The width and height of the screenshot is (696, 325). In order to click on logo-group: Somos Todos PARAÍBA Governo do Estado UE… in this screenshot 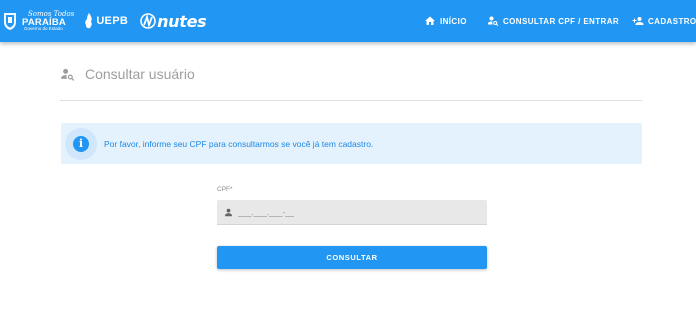, I will do `click(103, 21)`.